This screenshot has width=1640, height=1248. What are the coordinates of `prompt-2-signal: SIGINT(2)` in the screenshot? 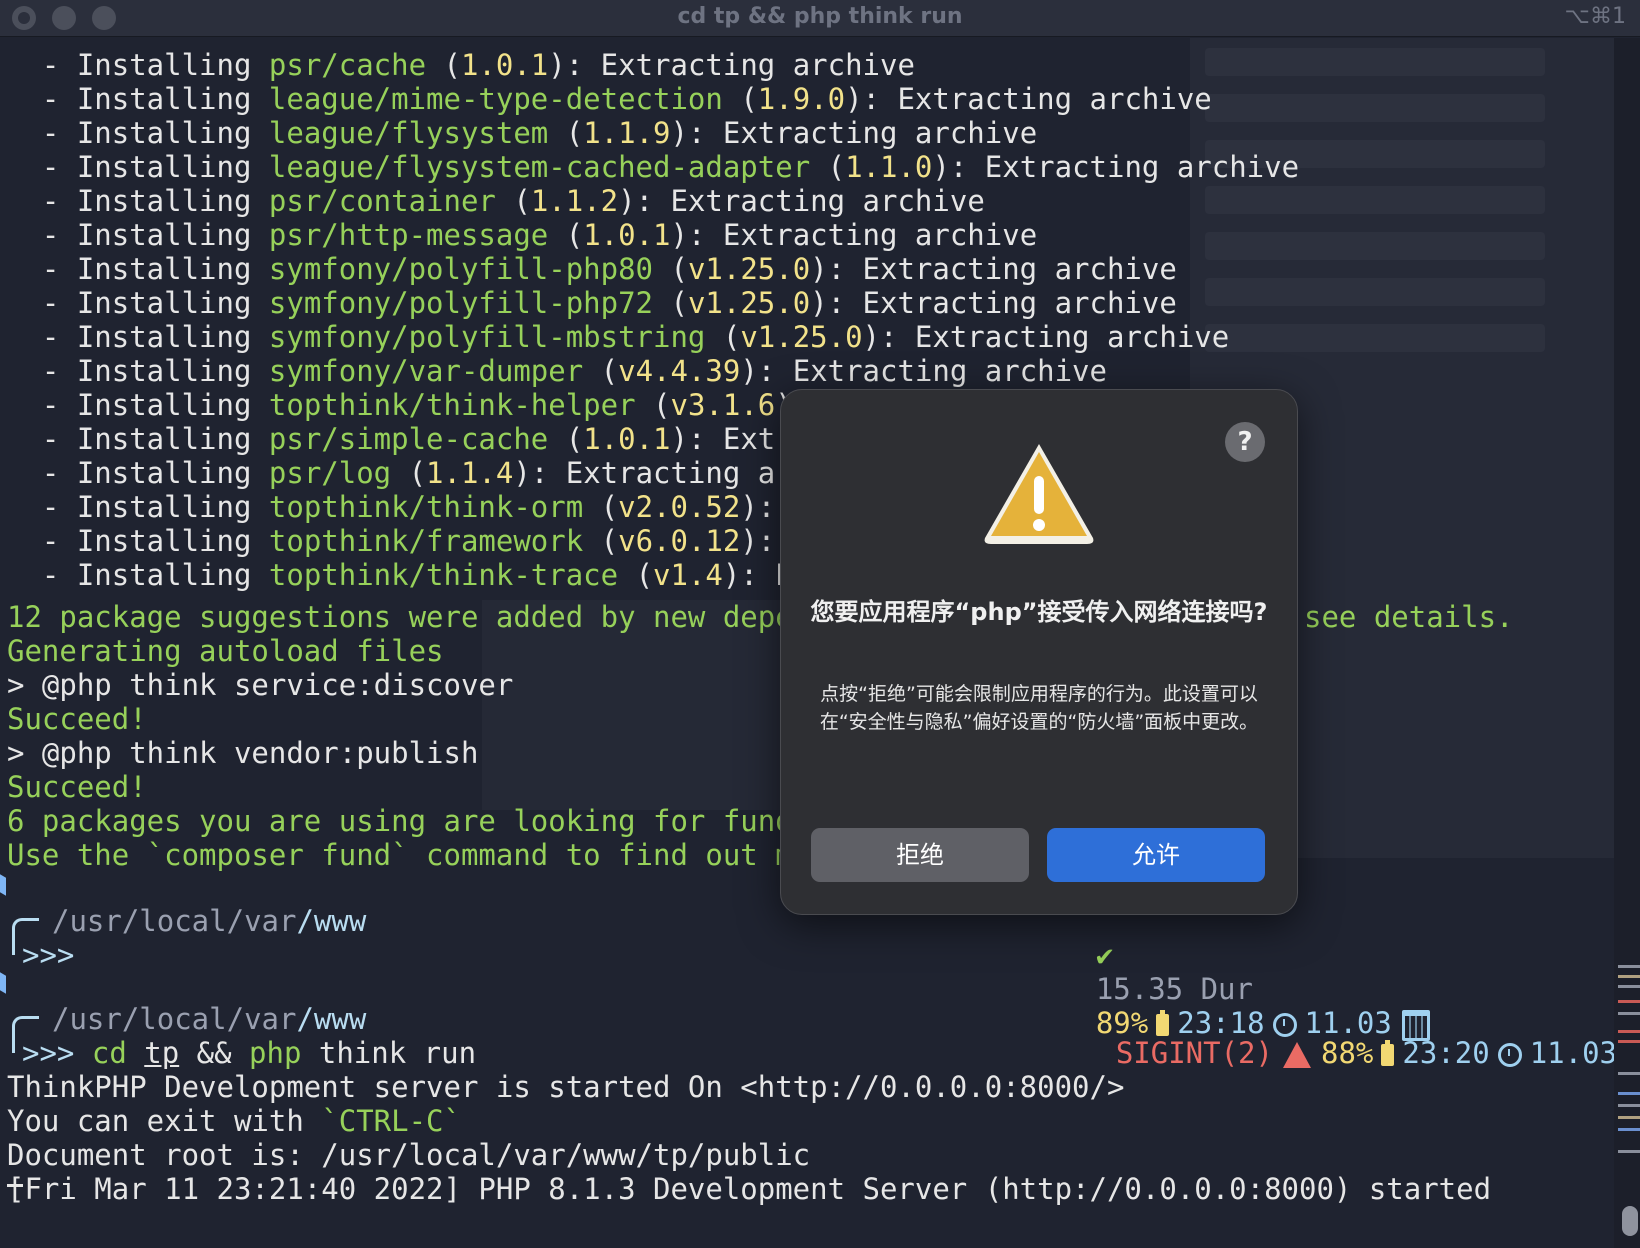 It's located at (1194, 1053).